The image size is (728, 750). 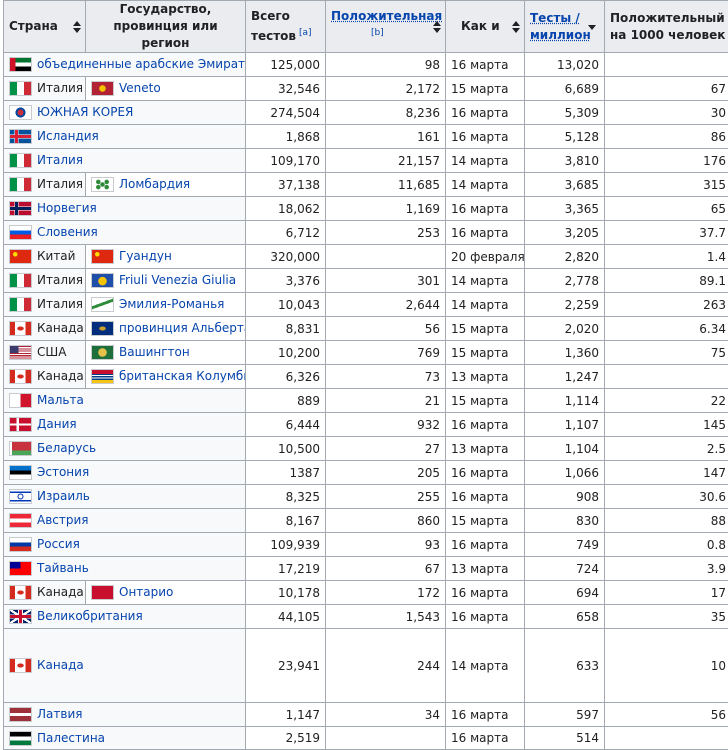 I want to click on country-link: Дания, so click(x=57, y=424).